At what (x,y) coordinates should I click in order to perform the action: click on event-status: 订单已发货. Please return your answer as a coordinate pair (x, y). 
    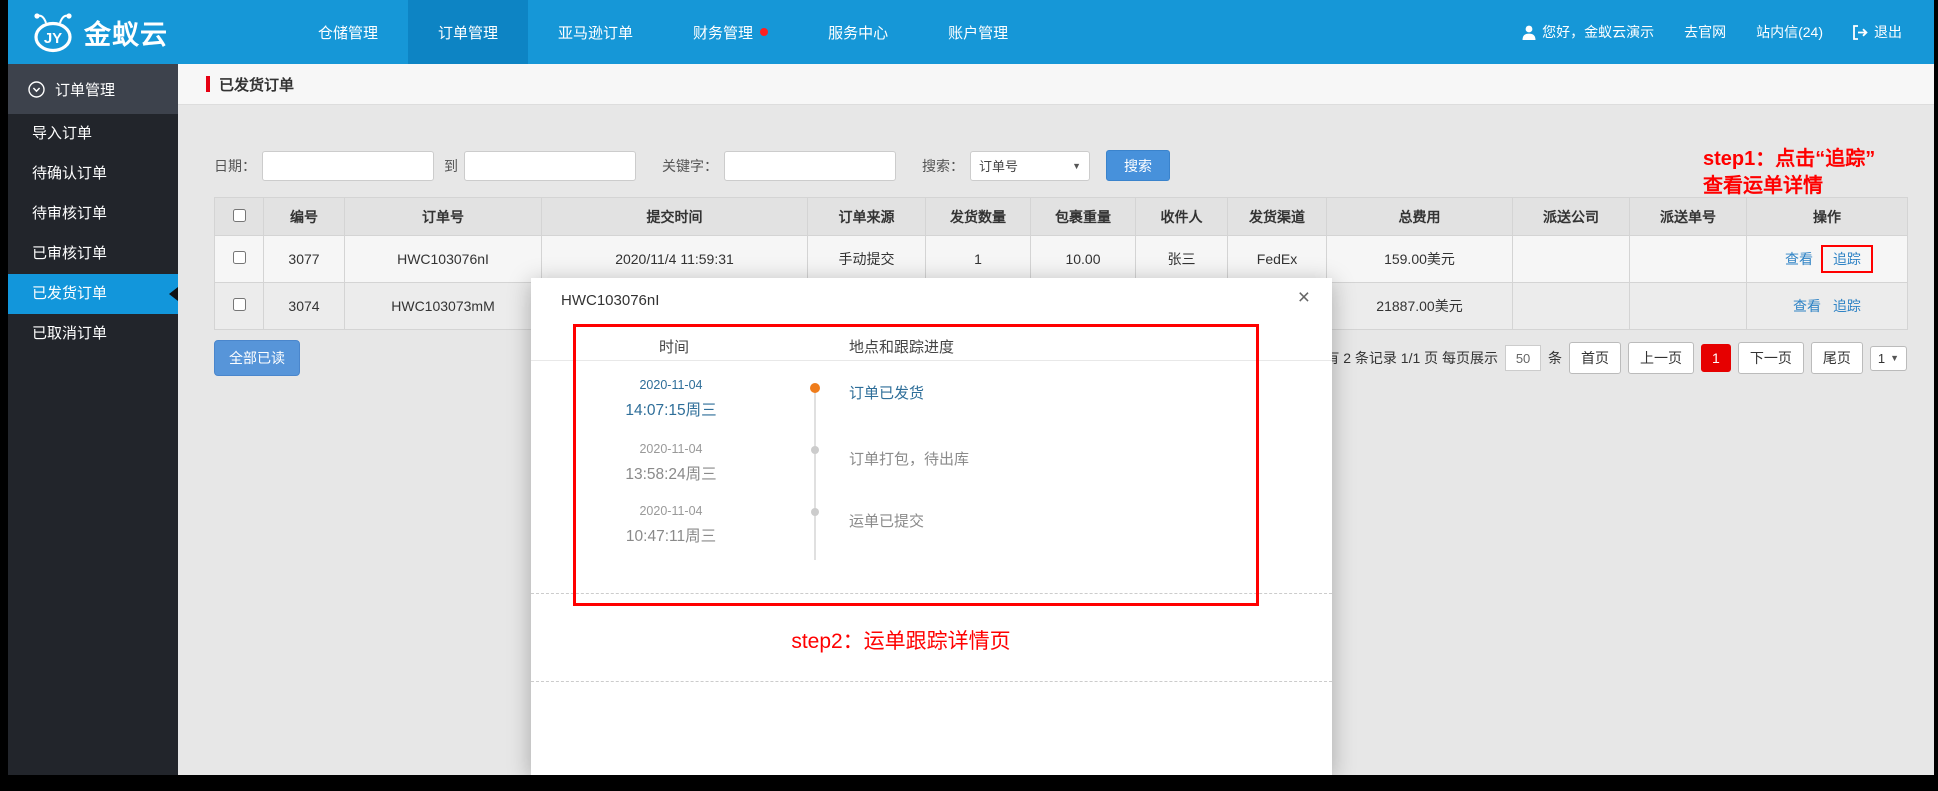
    Looking at the image, I should click on (887, 393).